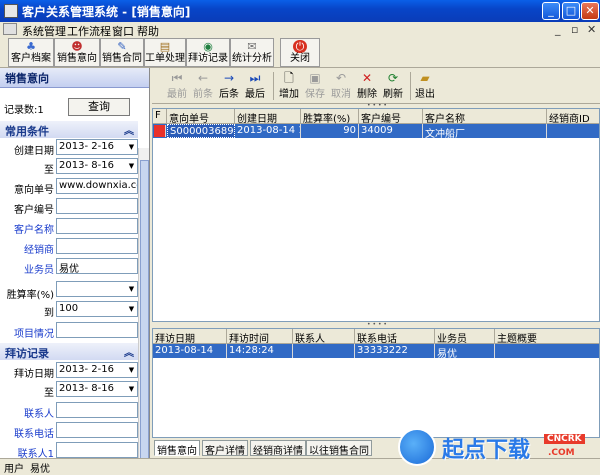  I want to click on sales-intent-button: ☻ 销售意向, so click(77, 52).